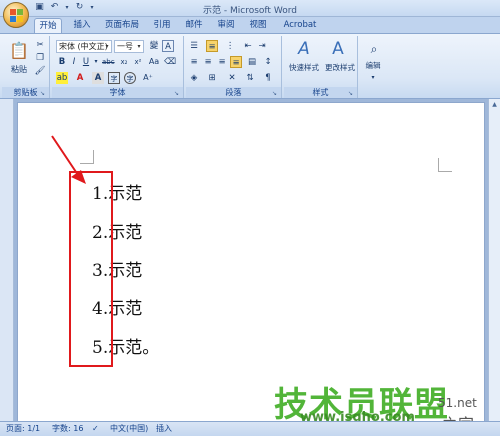 The width and height of the screenshot is (500, 436). What do you see at coordinates (164, 429) in the screenshot?
I see `status-insert-mode: 插入` at bounding box center [164, 429].